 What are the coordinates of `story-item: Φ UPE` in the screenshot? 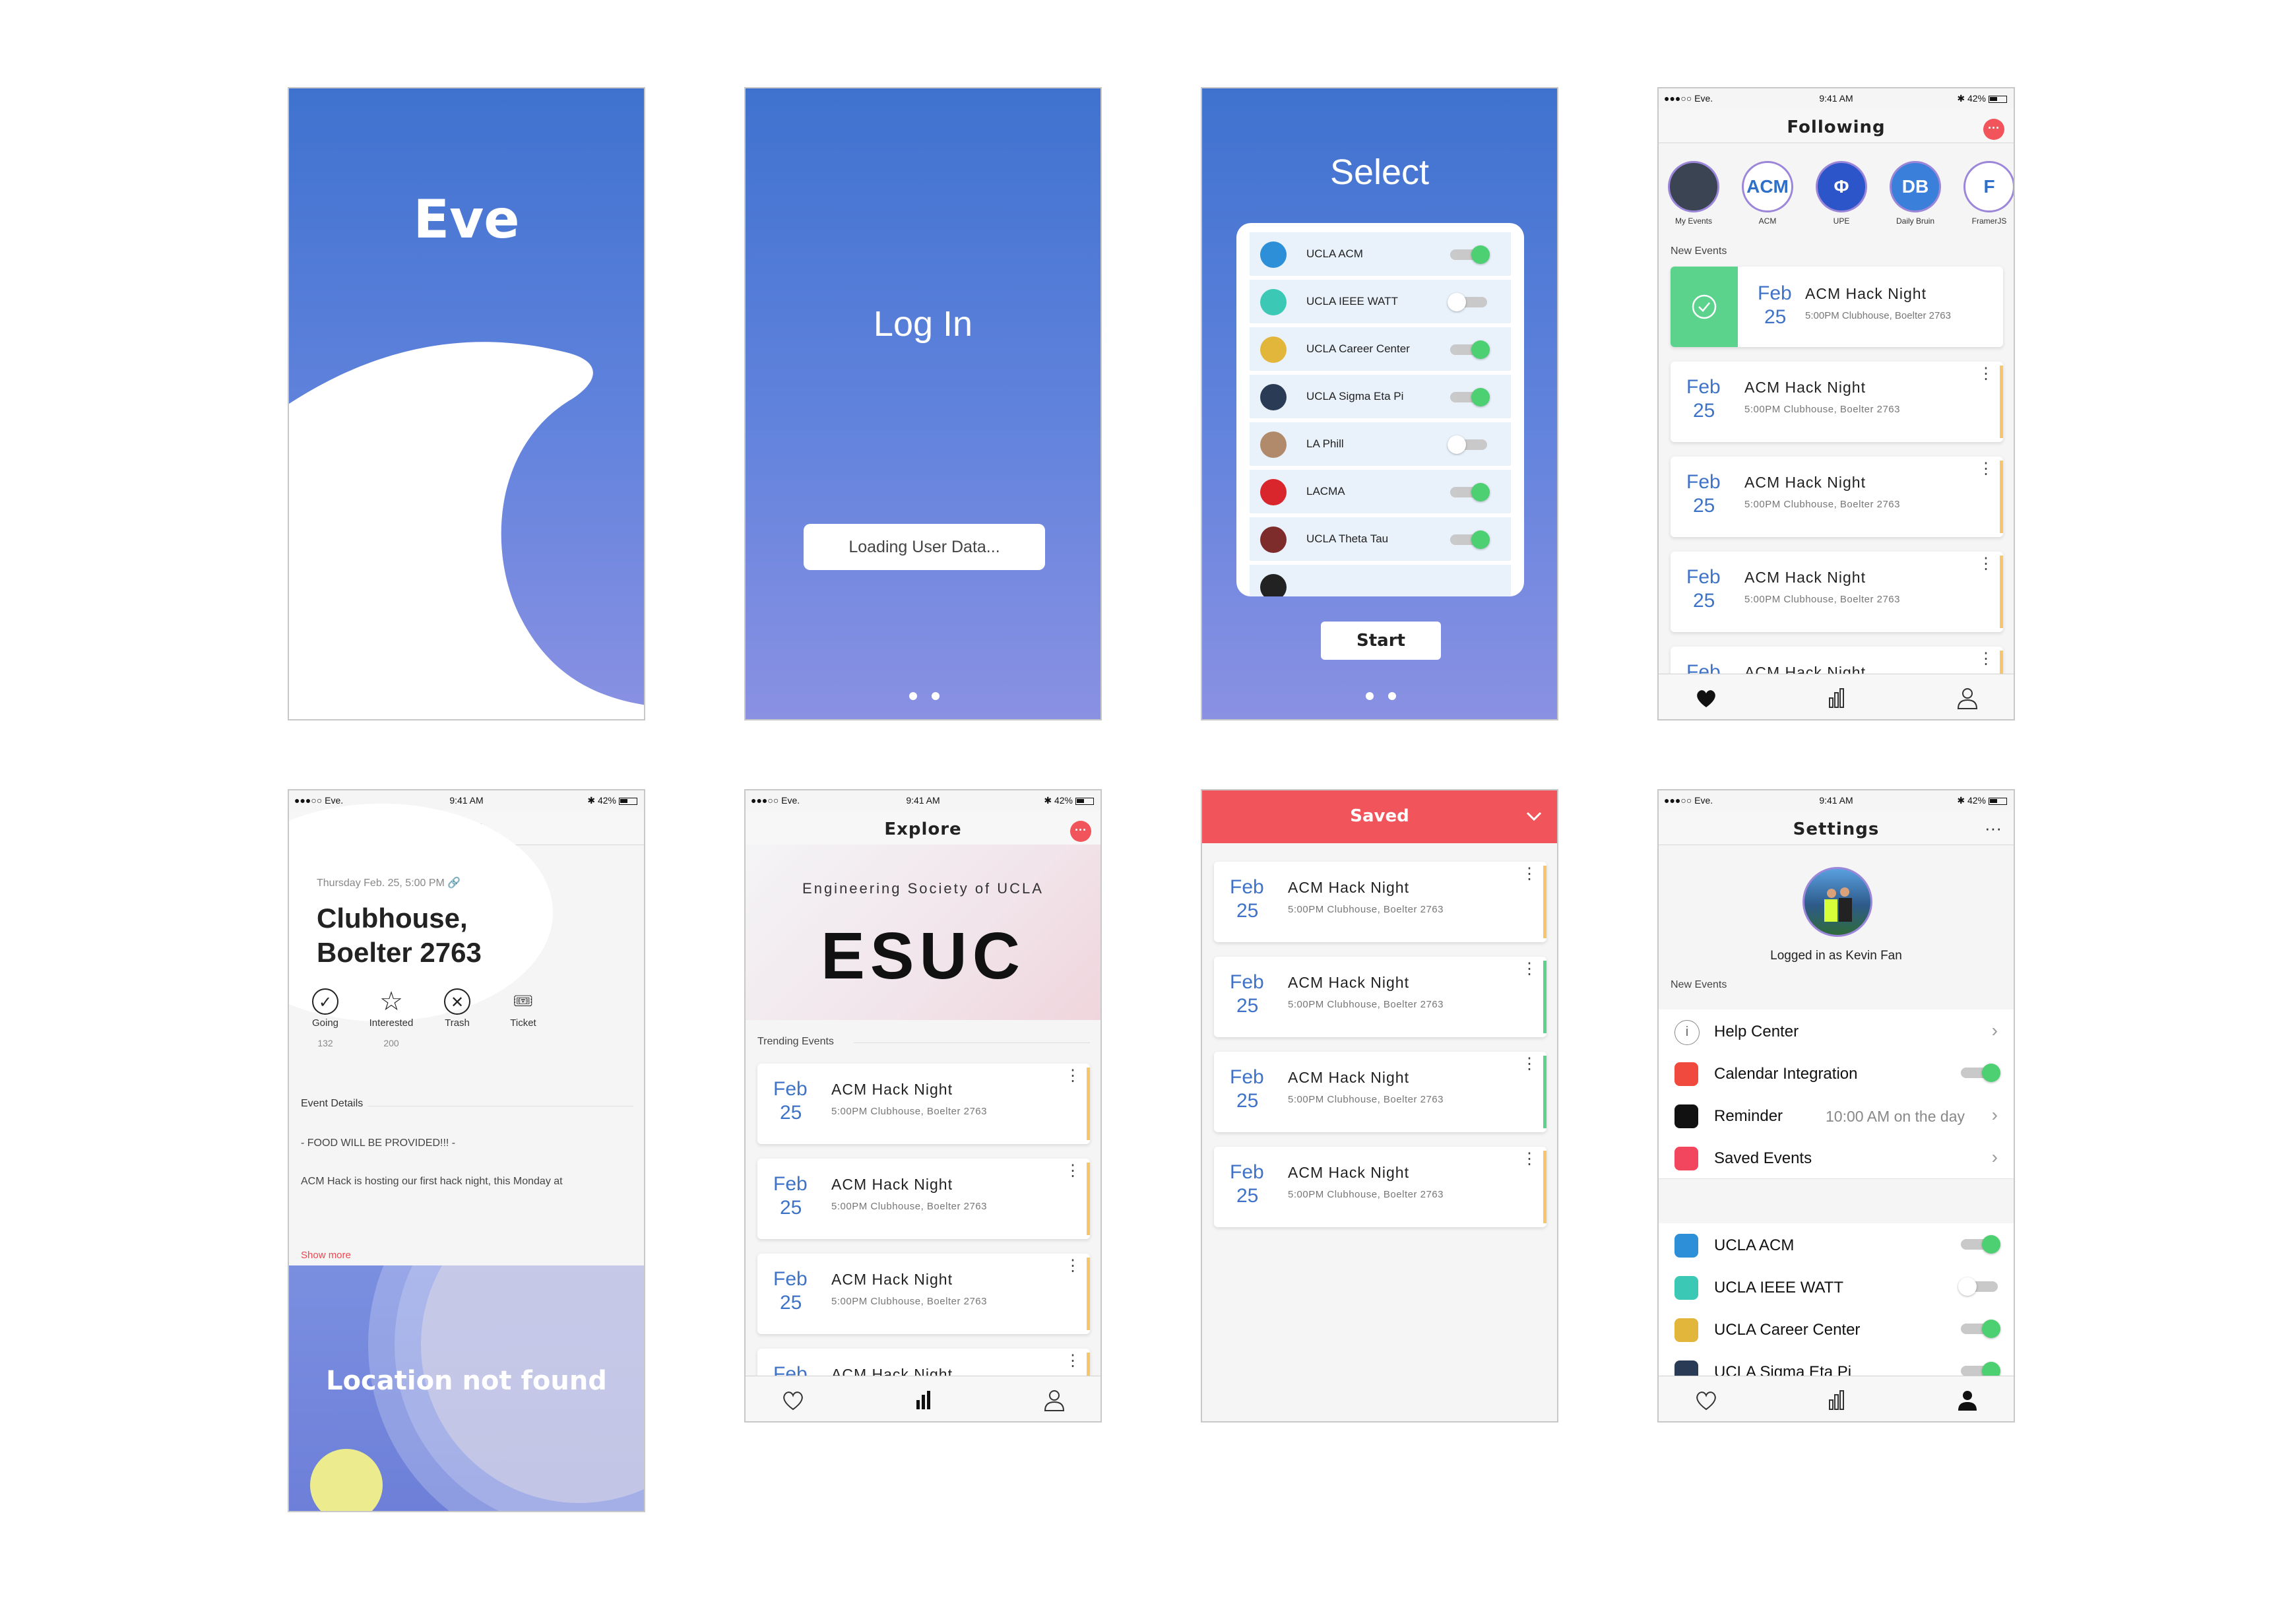 It's located at (1841, 194).